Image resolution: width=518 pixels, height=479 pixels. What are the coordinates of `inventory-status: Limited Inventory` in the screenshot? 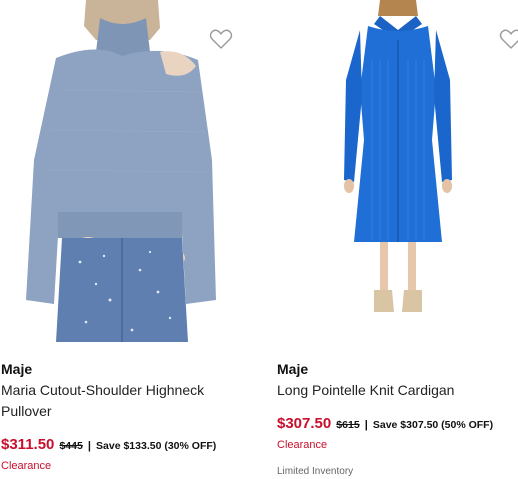 It's located at (315, 471).